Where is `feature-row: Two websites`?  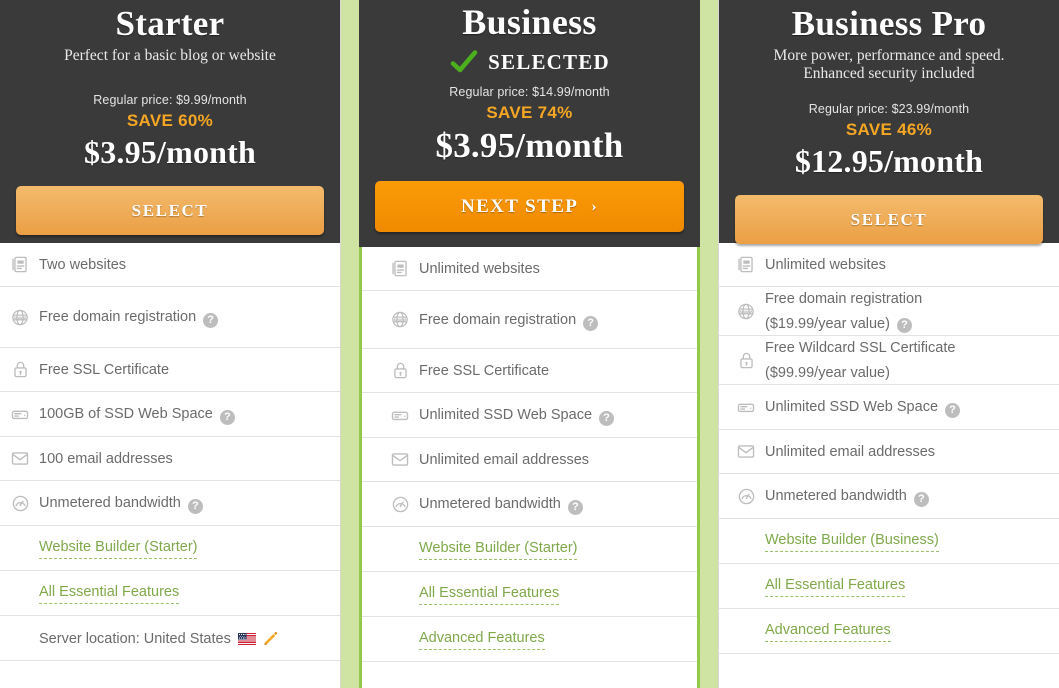 feature-row: Two websites is located at coordinates (170, 265).